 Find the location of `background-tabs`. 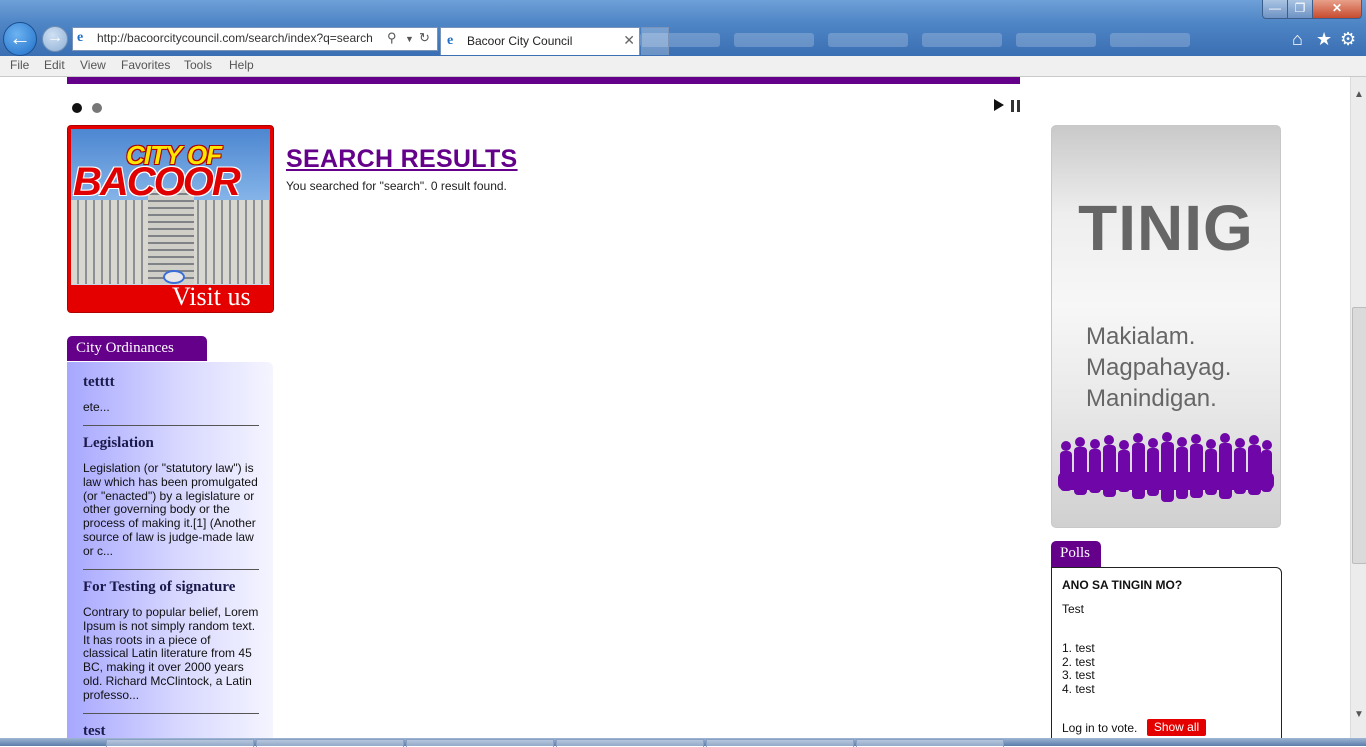

background-tabs is located at coordinates (960, 40).